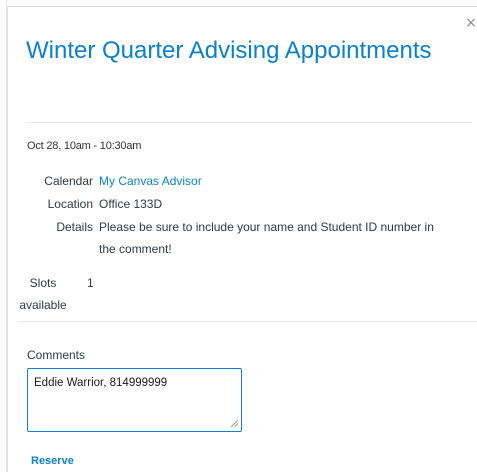 This screenshot has height=472, width=477. What do you see at coordinates (147, 181) in the screenshot?
I see `calendar-link: My Canvas Advisor` at bounding box center [147, 181].